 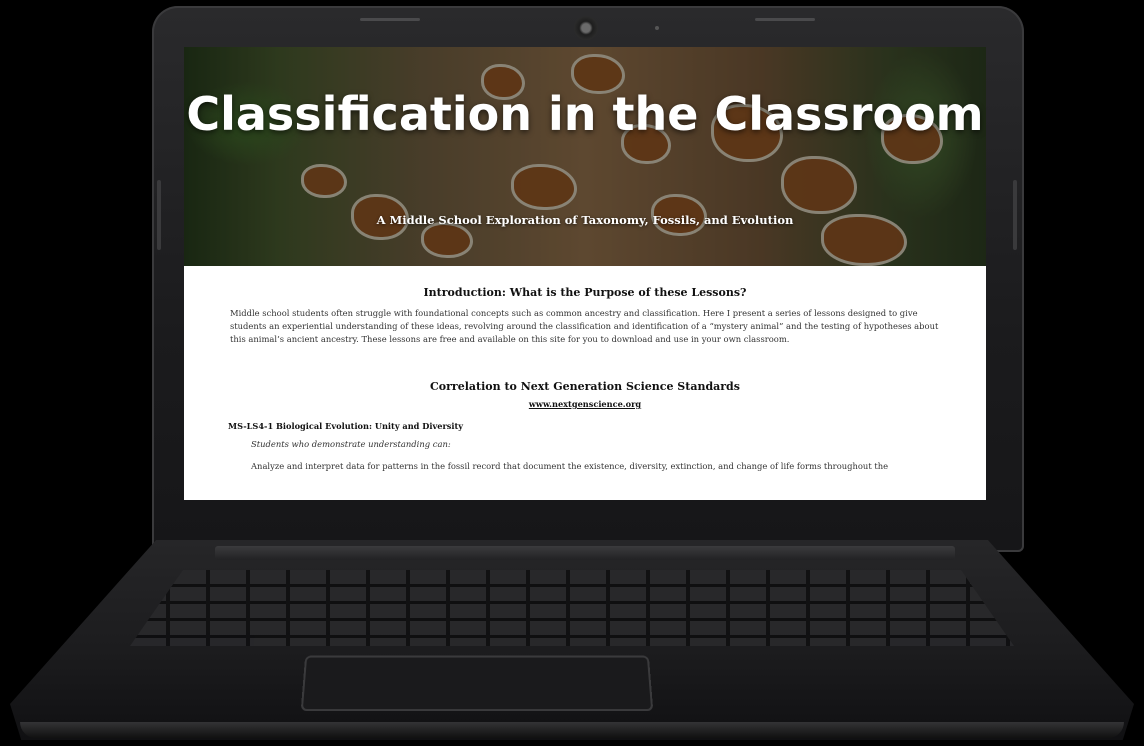 What do you see at coordinates (586, 28) in the screenshot?
I see `webcam-icon` at bounding box center [586, 28].